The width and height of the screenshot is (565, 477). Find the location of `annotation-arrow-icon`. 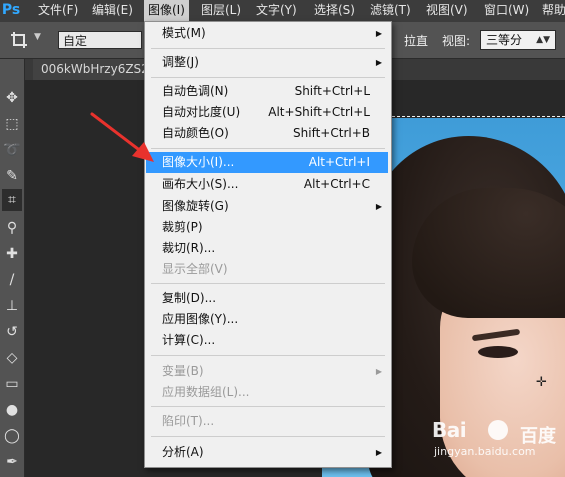

annotation-arrow-icon is located at coordinates (124, 138).